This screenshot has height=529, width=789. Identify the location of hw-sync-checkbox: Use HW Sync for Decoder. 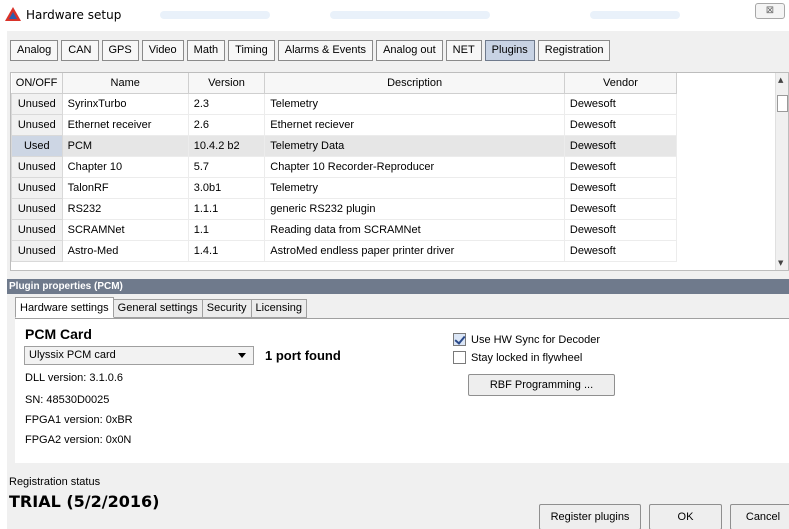
(526, 339).